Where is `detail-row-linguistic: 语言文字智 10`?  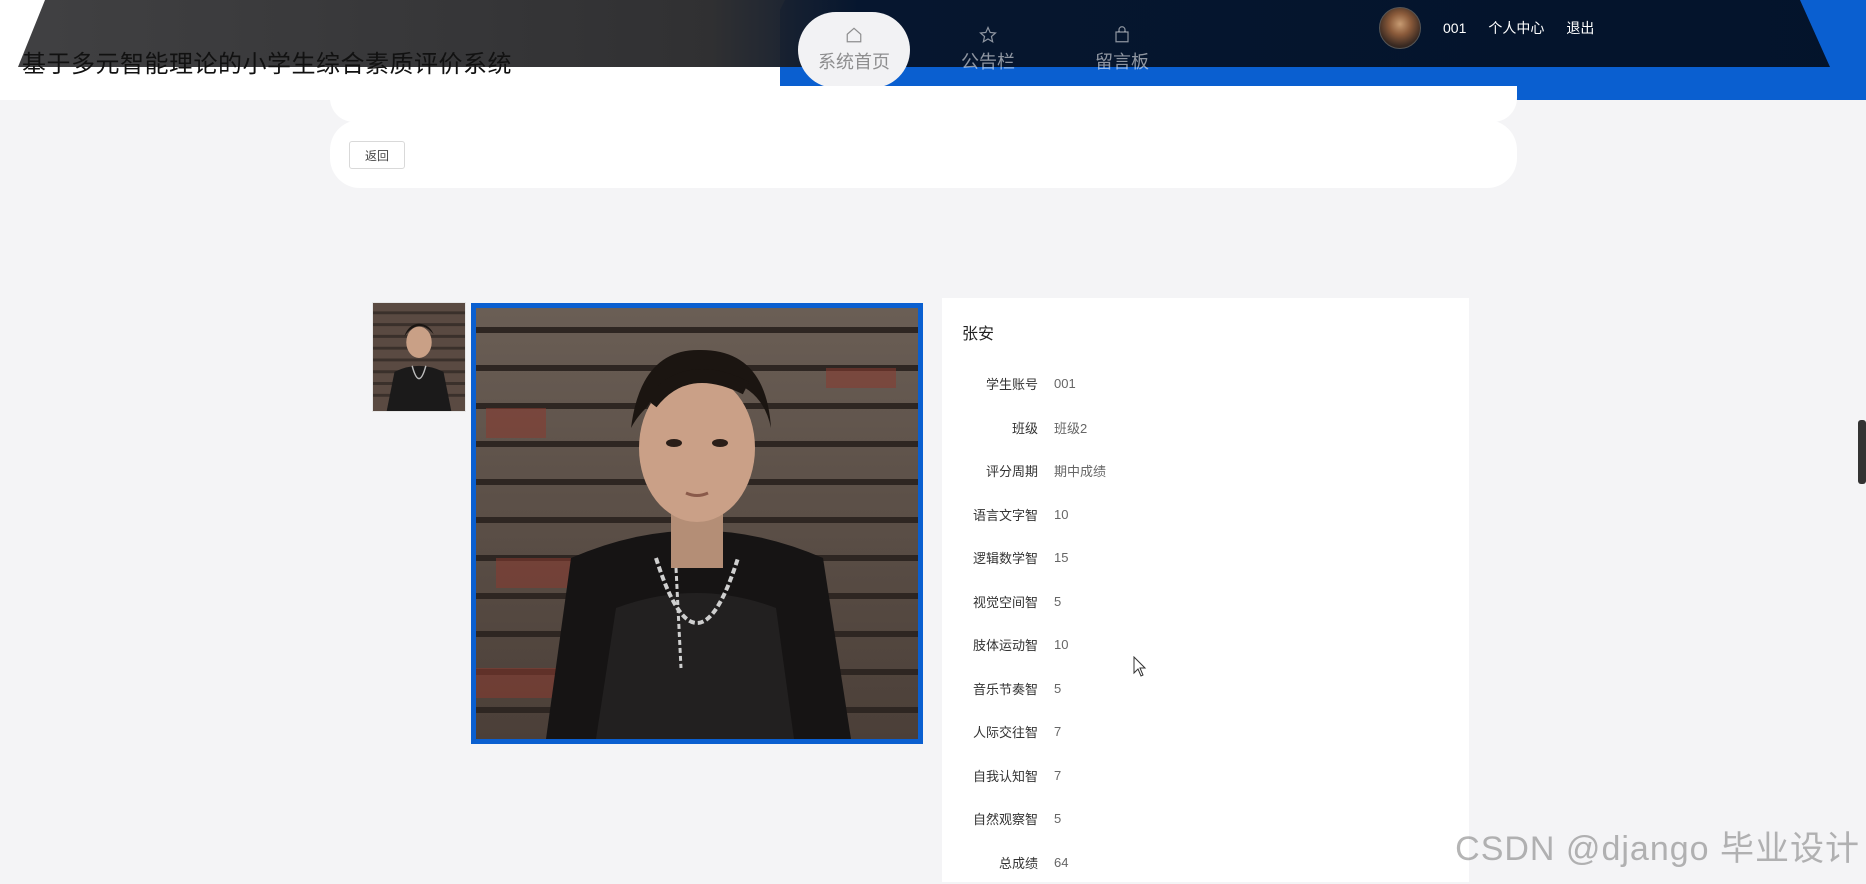
detail-row-linguistic: 语言文字智 10 is located at coordinates (1205, 515).